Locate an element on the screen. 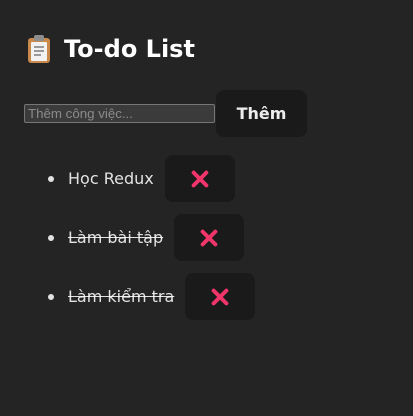 The width and height of the screenshot is (413, 416). task-input is located at coordinates (119, 113).